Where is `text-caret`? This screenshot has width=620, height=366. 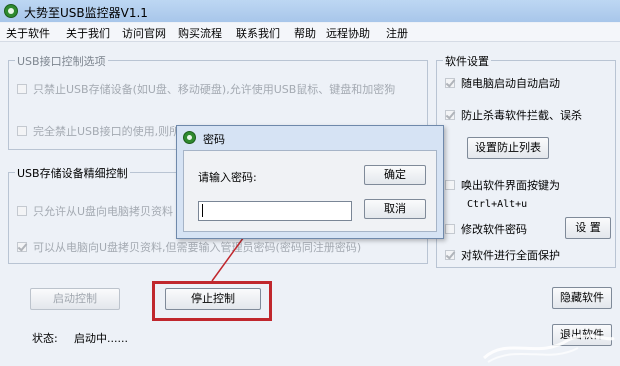 text-caret is located at coordinates (202, 210).